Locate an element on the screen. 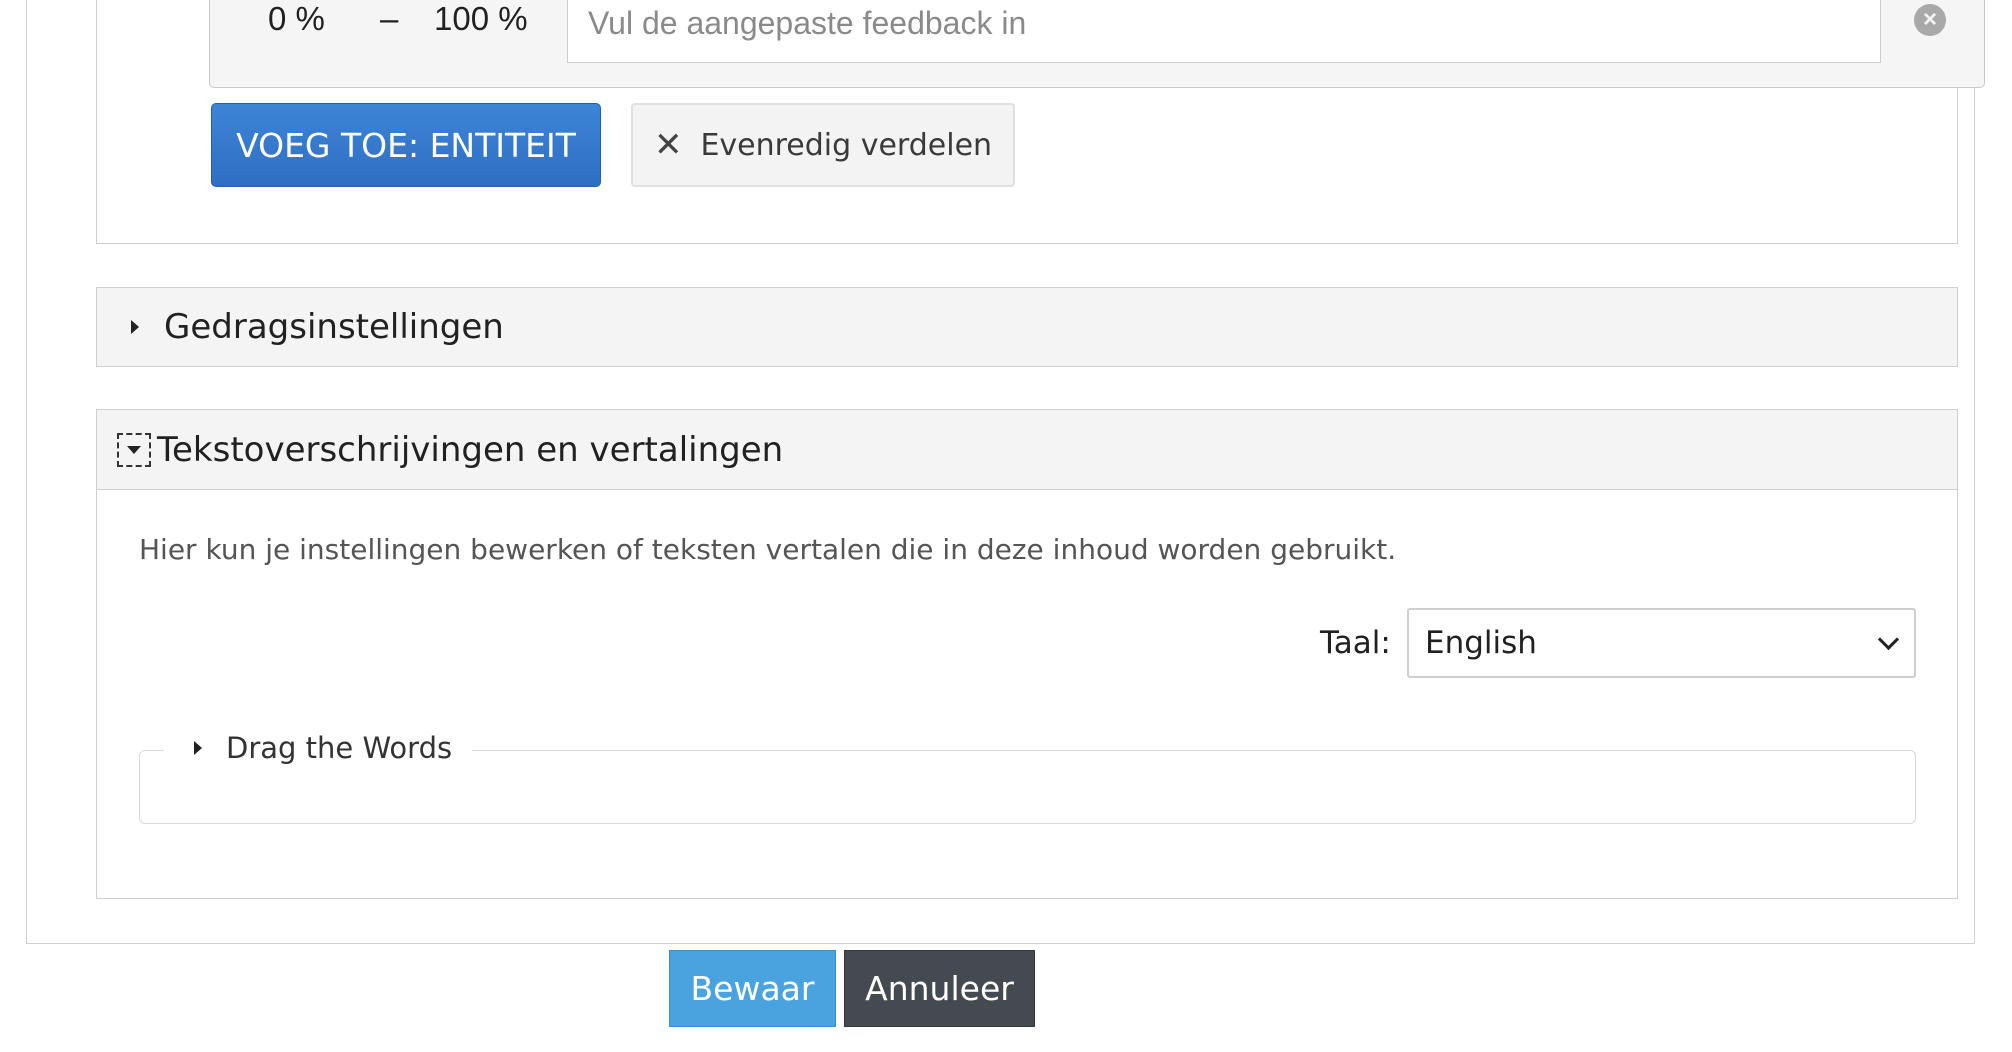 This screenshot has height=1052, width=2012. drag-the-words-toggle: Drag the Words is located at coordinates (318, 748).